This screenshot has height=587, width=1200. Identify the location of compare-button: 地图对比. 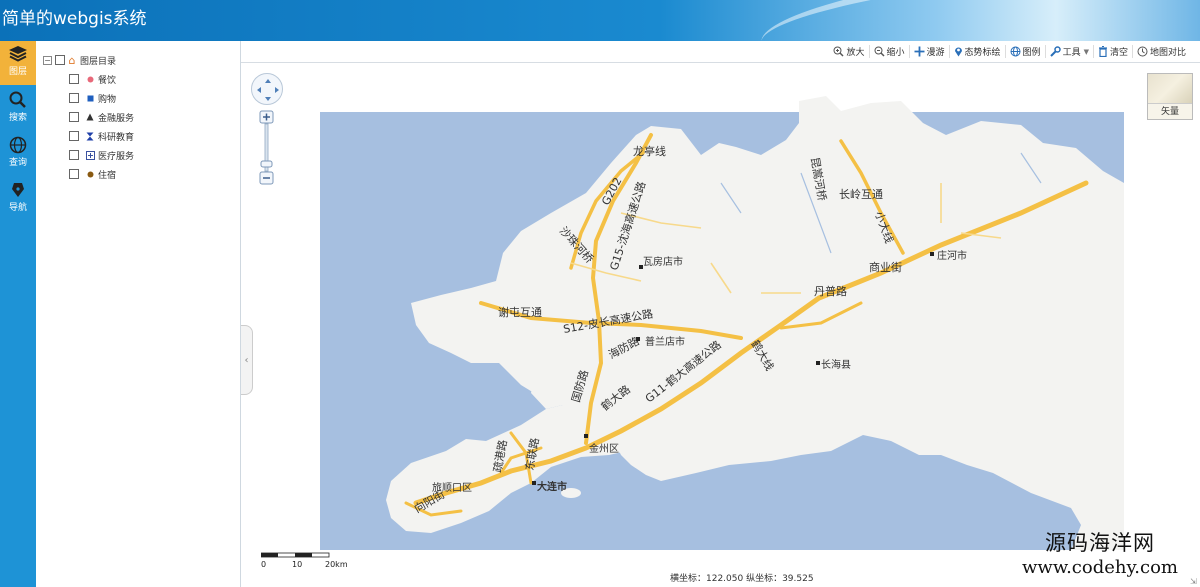
(1161, 51).